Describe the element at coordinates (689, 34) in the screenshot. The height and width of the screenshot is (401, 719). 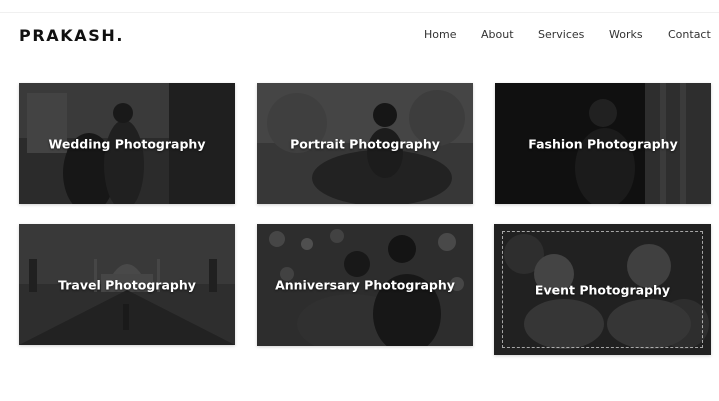
I see `nav-contact: Contact` at that location.